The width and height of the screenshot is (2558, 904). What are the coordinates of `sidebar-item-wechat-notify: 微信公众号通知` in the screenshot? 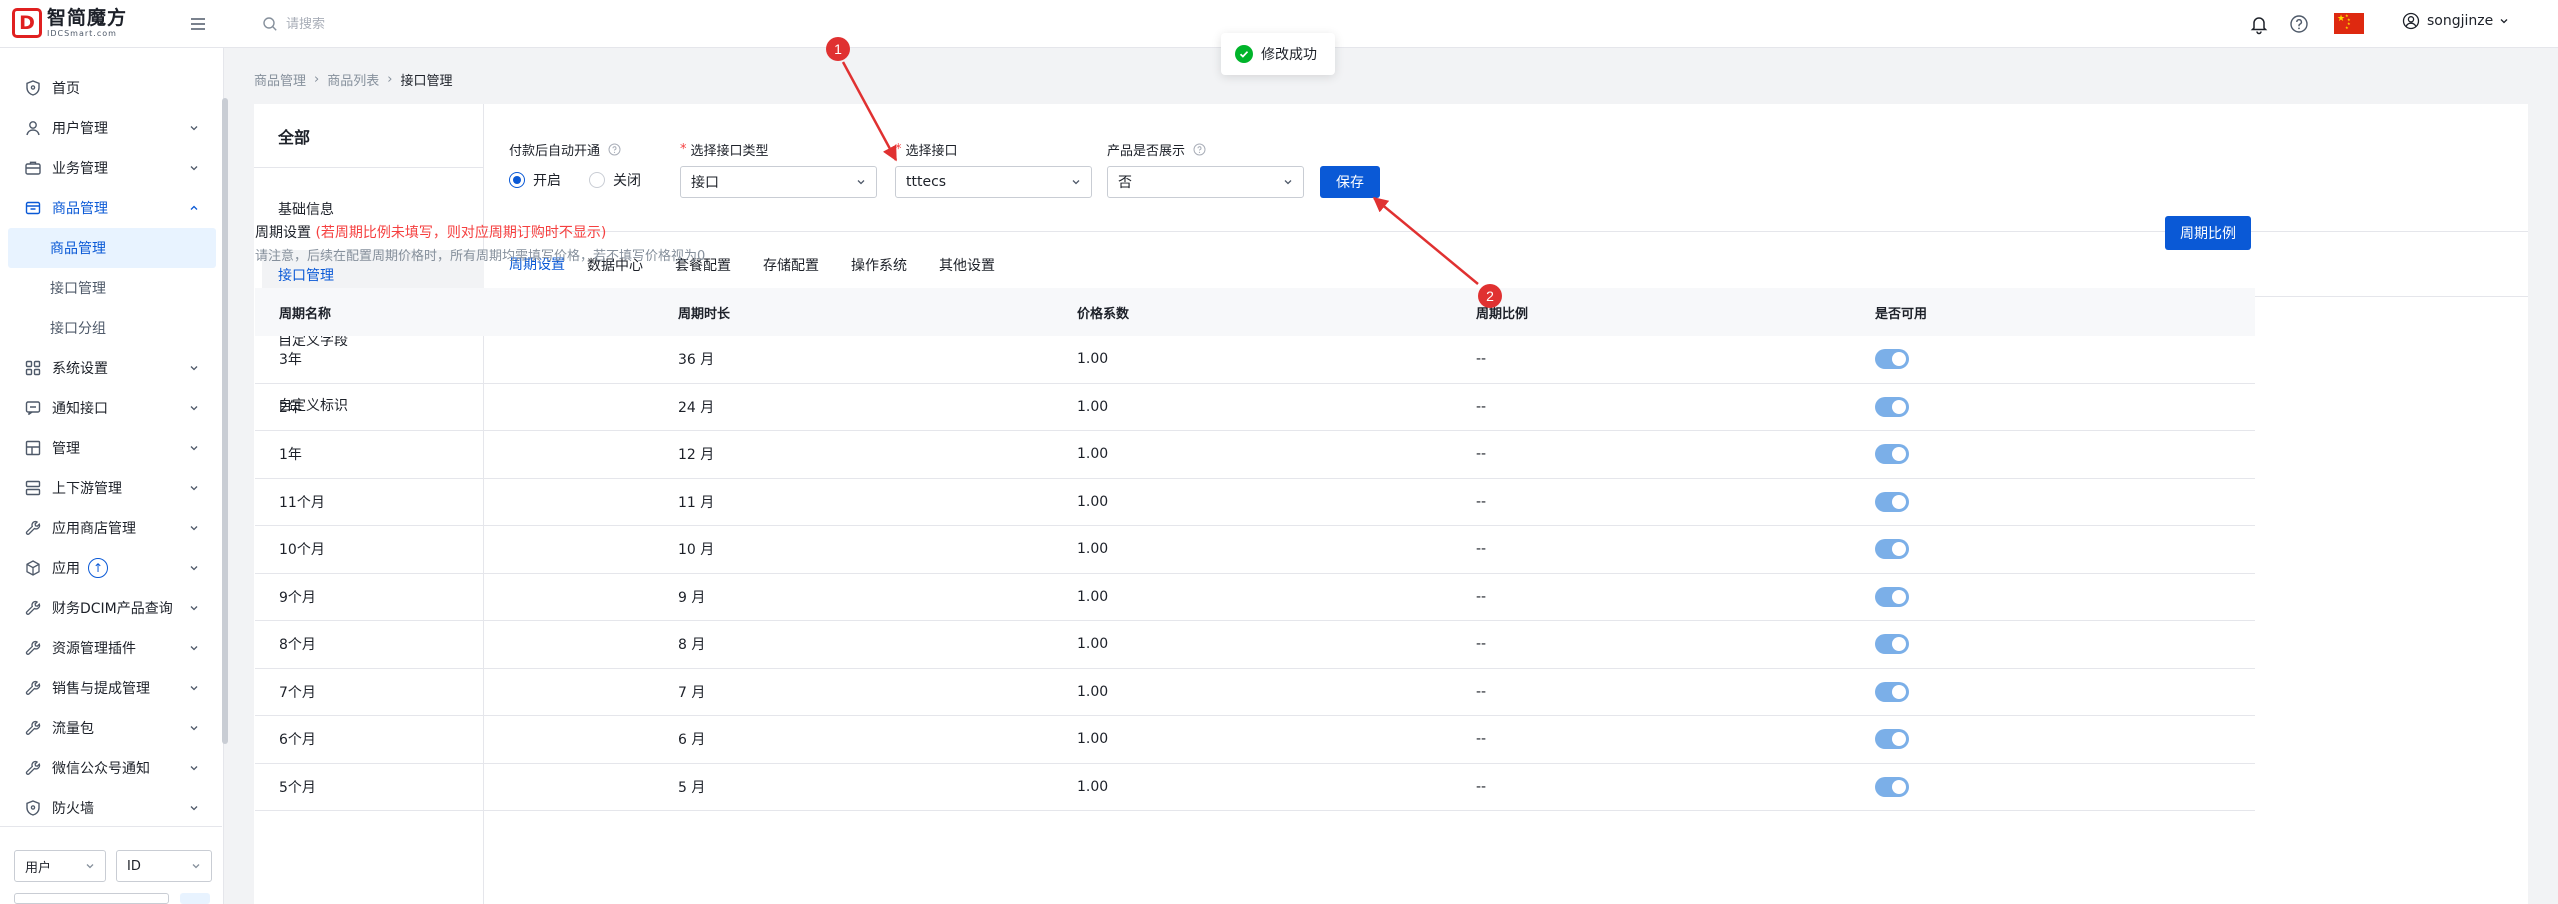 It's located at (111, 768).